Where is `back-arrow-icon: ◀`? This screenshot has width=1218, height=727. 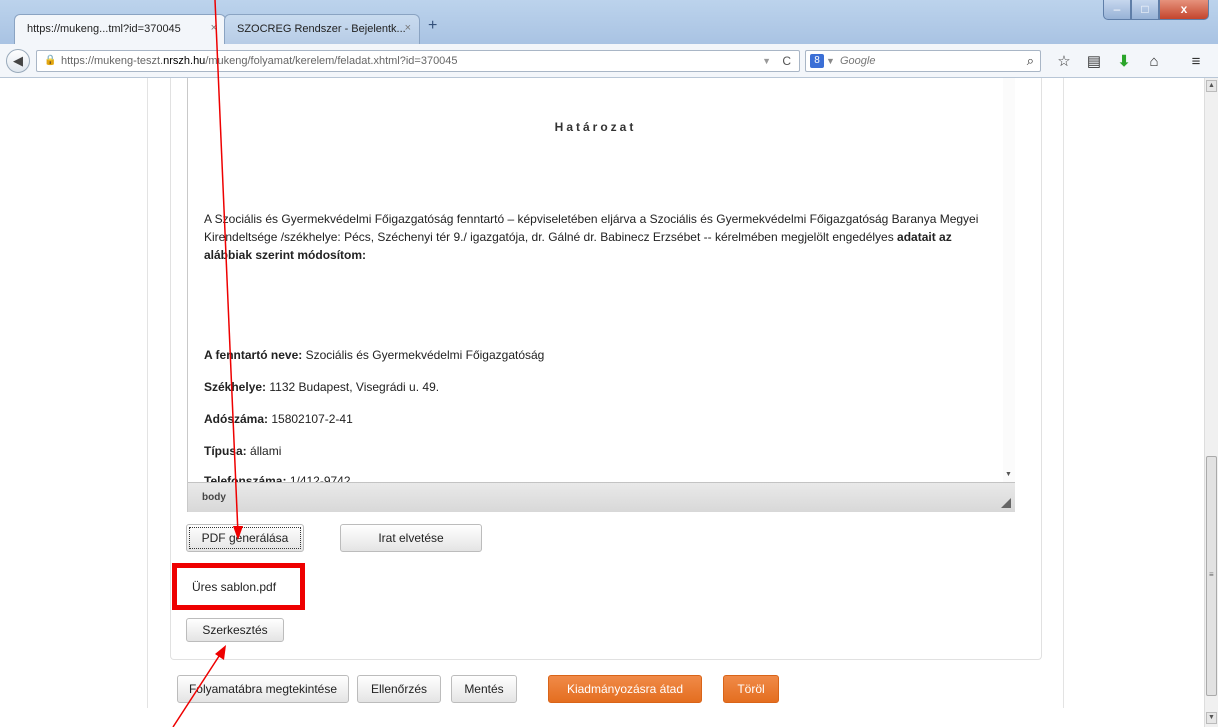
back-arrow-icon: ◀ is located at coordinates (18, 61).